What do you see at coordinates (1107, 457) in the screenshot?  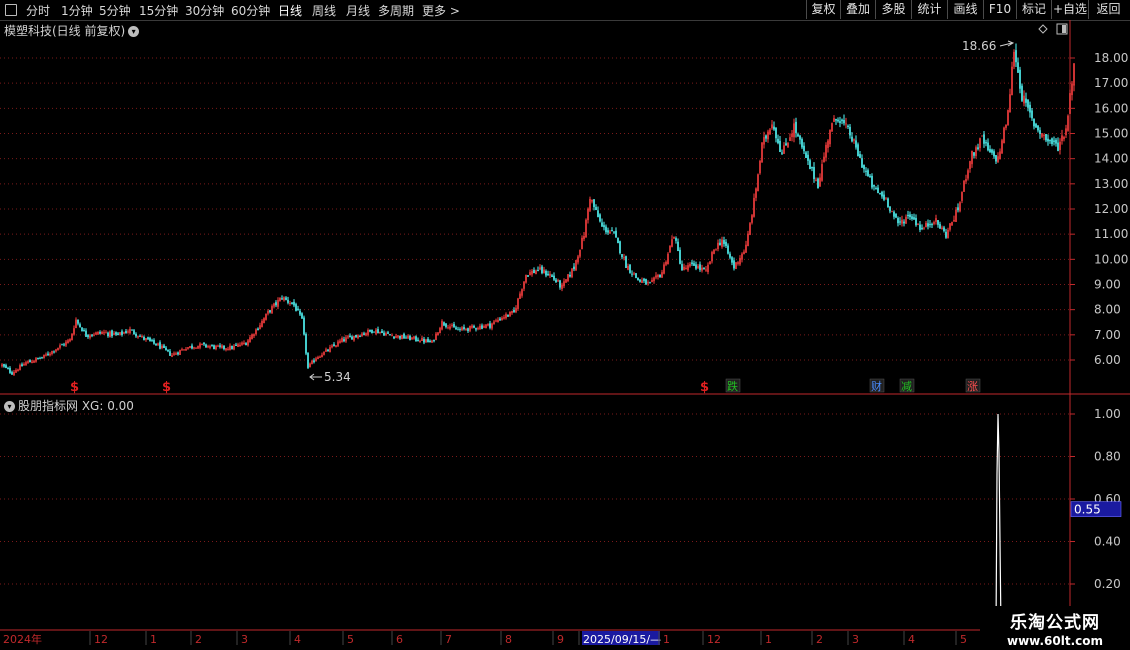 I see `indicator-tick-label-3: 0.80` at bounding box center [1107, 457].